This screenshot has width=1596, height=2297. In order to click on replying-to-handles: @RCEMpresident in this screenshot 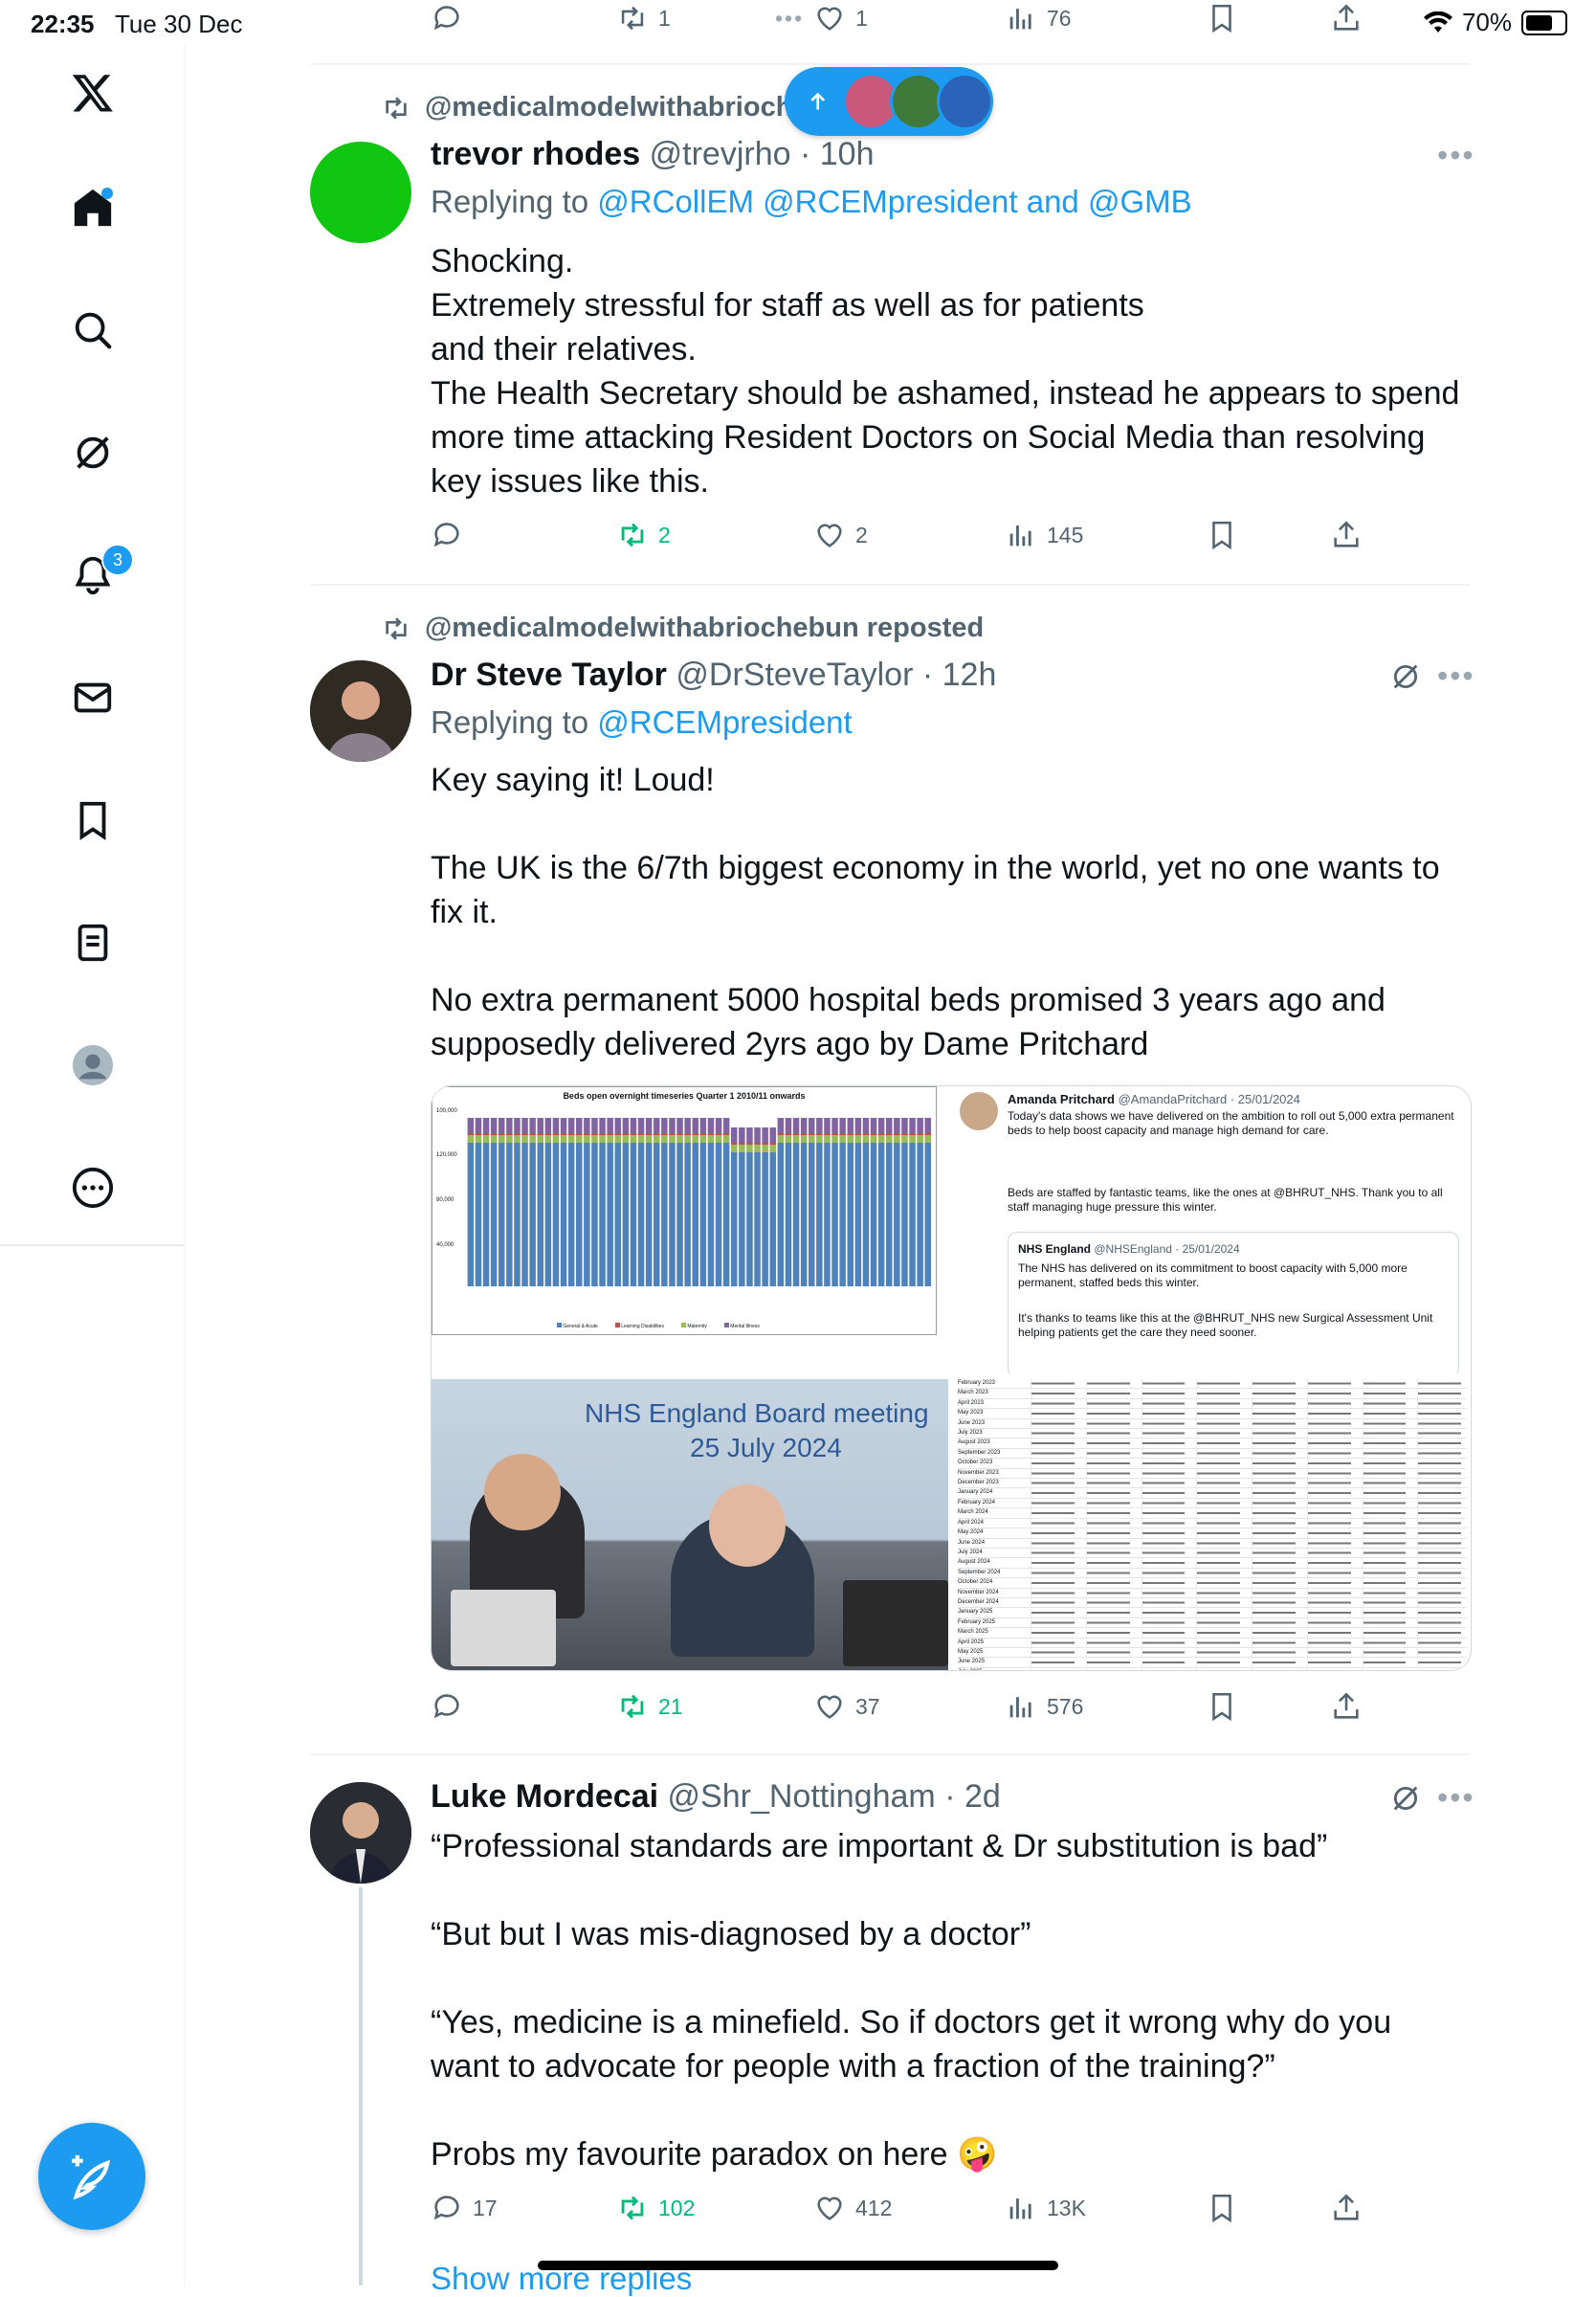, I will do `click(725, 722)`.